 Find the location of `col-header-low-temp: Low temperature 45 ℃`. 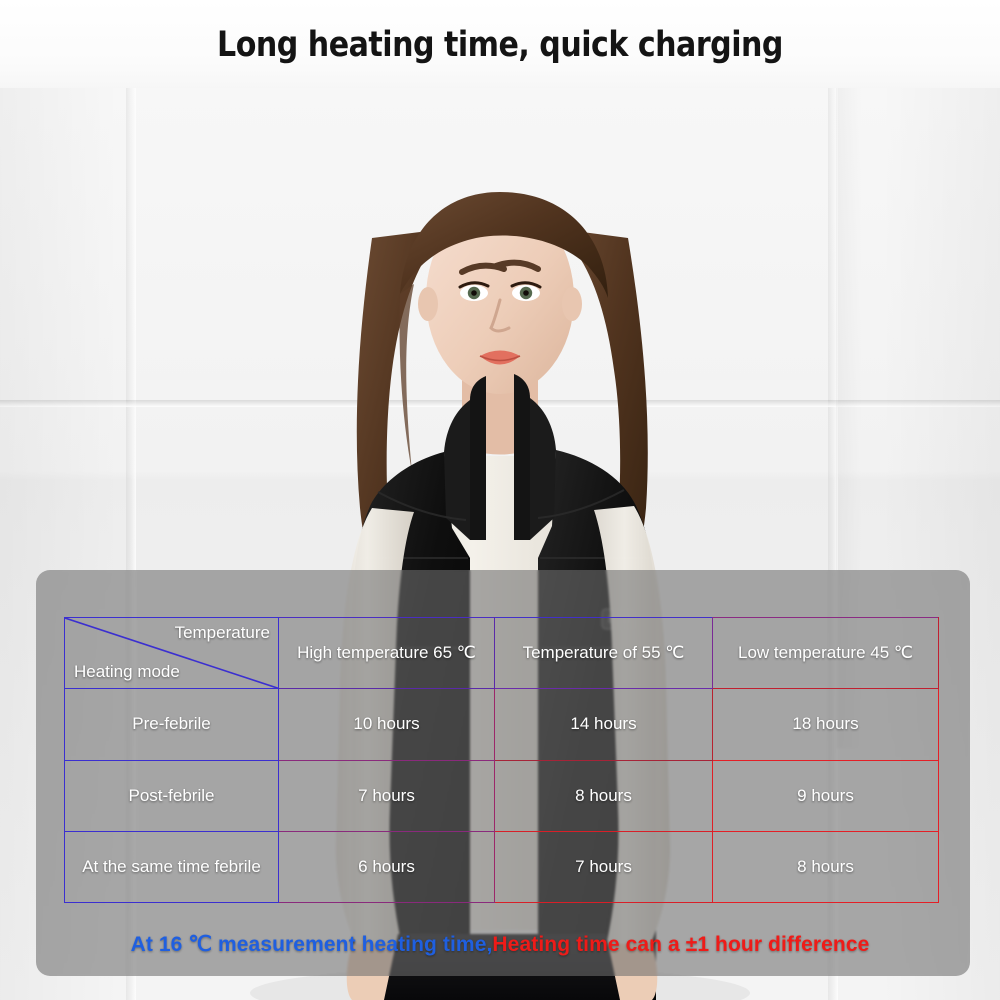

col-header-low-temp: Low temperature 45 ℃ is located at coordinates (825, 653).